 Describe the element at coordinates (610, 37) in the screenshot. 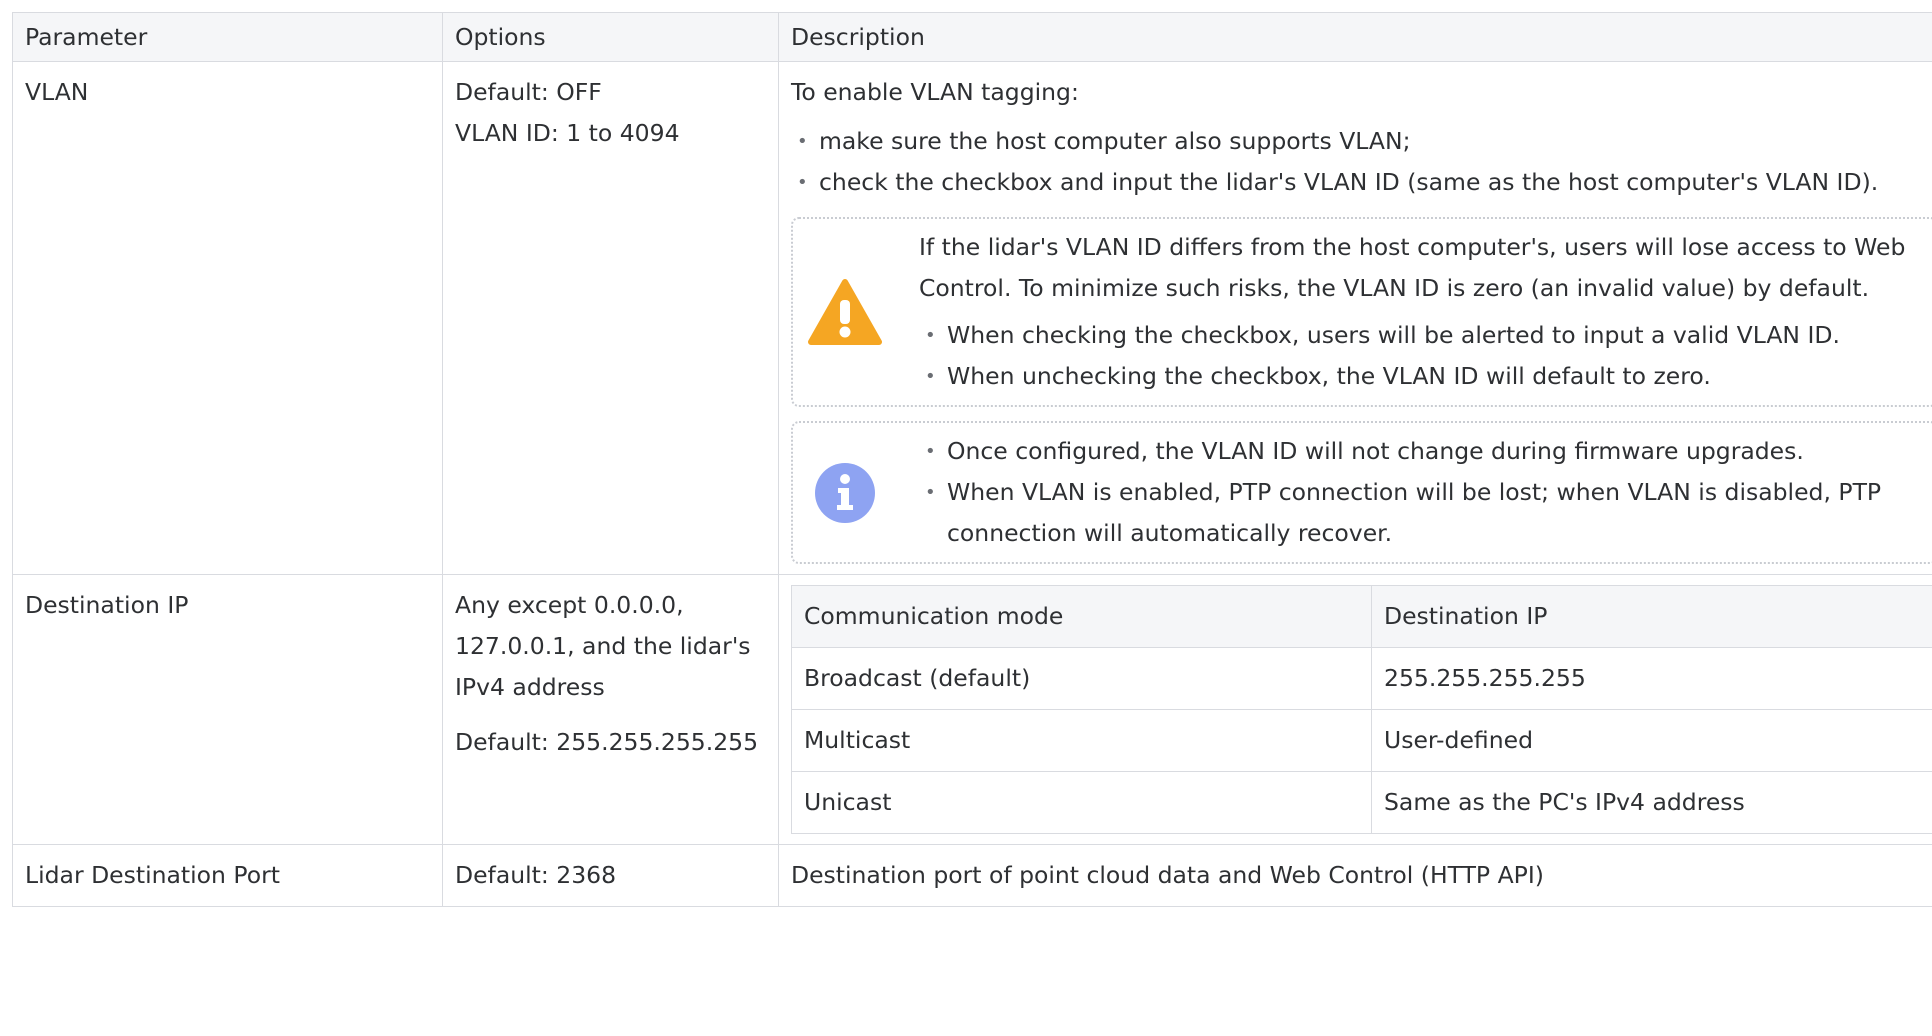

I see `header-options: Options` at that location.